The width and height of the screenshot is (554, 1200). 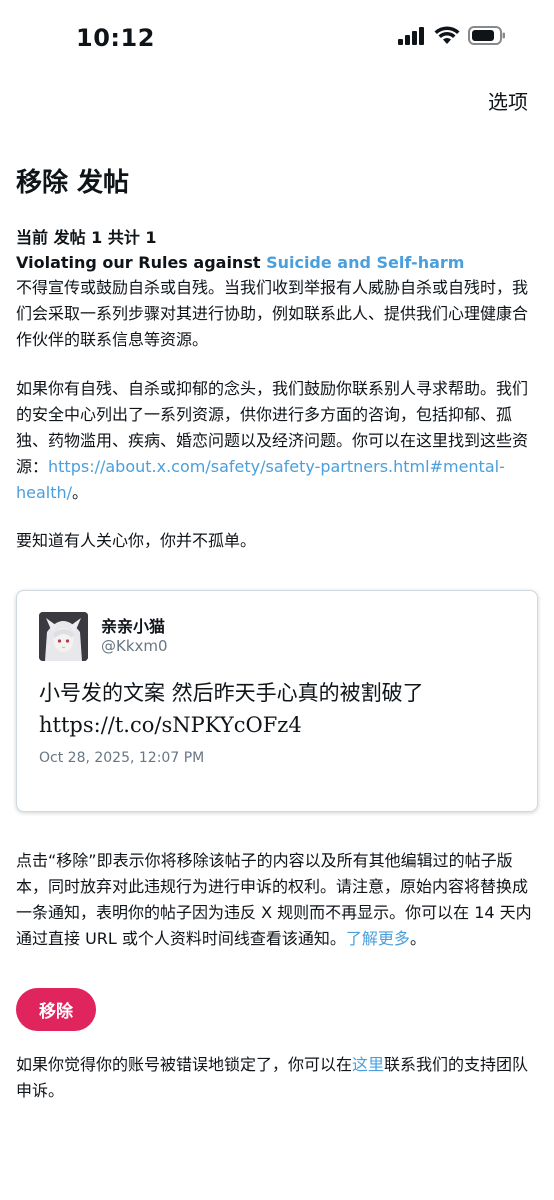 I want to click on learn-more-link: 了解更多, so click(x=378, y=938).